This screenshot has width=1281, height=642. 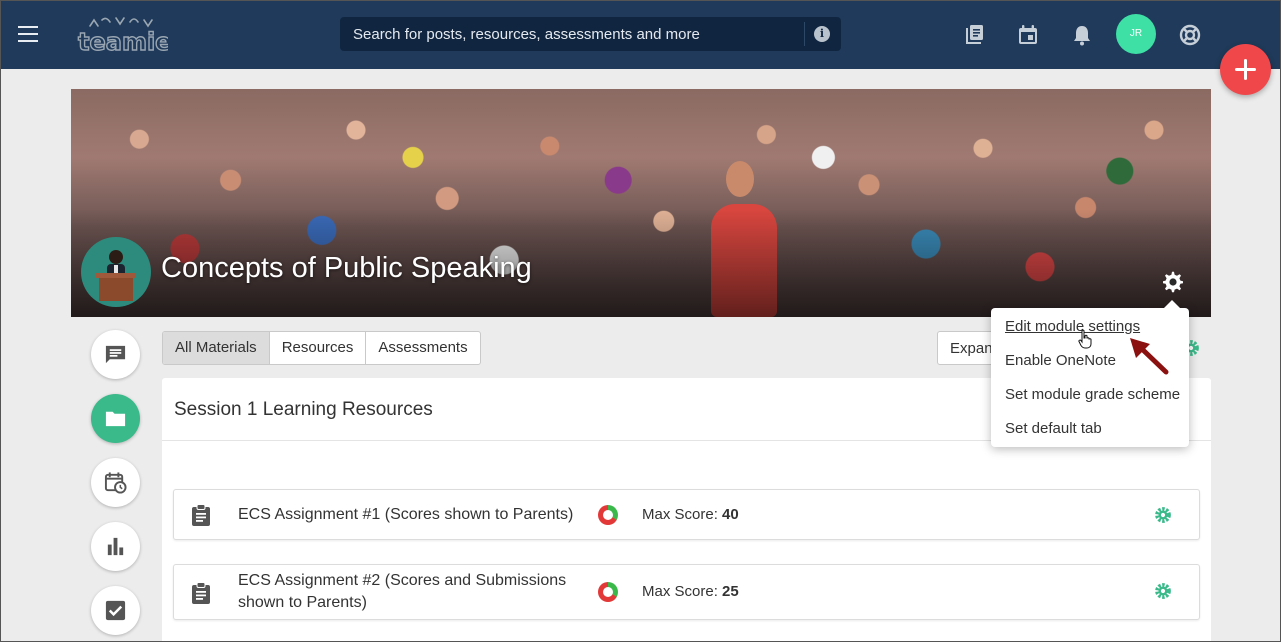 I want to click on expand-button: Expand, so click(x=968, y=348).